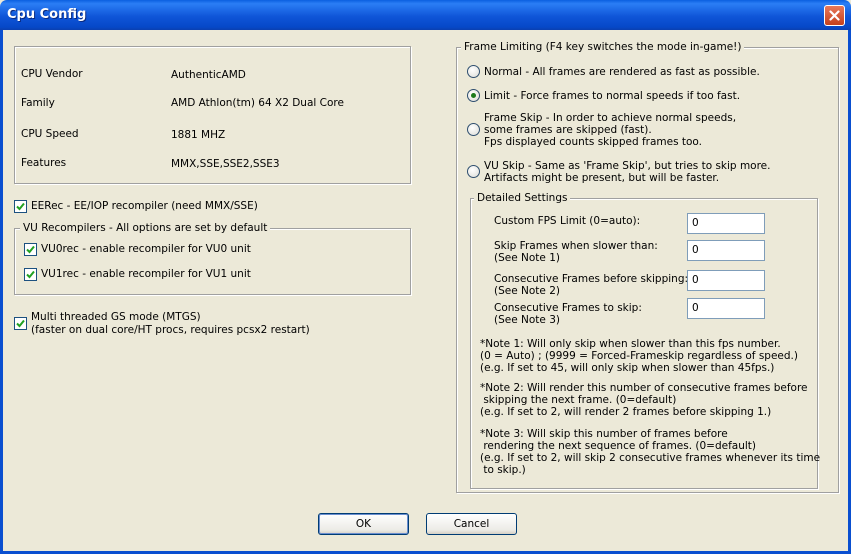  I want to click on vu0rec-checkbox, so click(30, 249).